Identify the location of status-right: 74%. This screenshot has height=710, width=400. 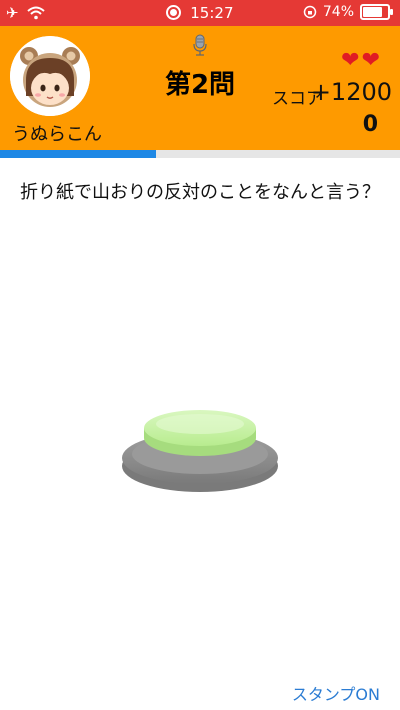
(348, 12).